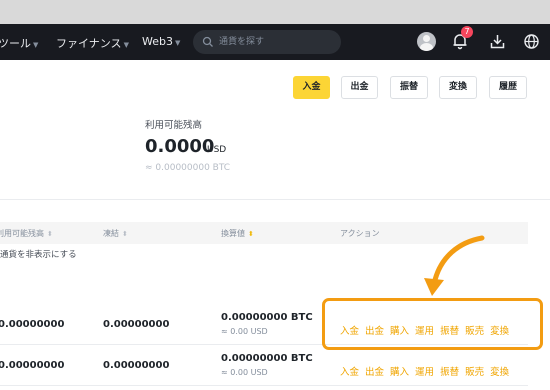 This screenshot has width=550, height=390. Describe the element at coordinates (409, 87) in the screenshot. I see `transfer-button: 振替` at that location.